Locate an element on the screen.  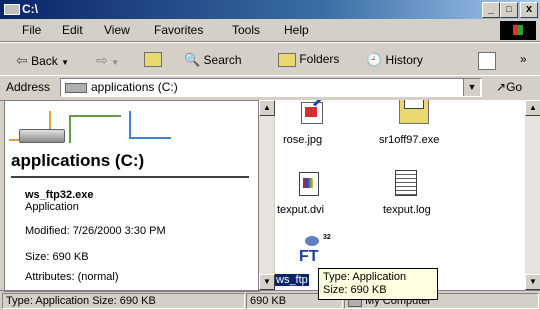
move-to-button is located at coordinates (487, 61).